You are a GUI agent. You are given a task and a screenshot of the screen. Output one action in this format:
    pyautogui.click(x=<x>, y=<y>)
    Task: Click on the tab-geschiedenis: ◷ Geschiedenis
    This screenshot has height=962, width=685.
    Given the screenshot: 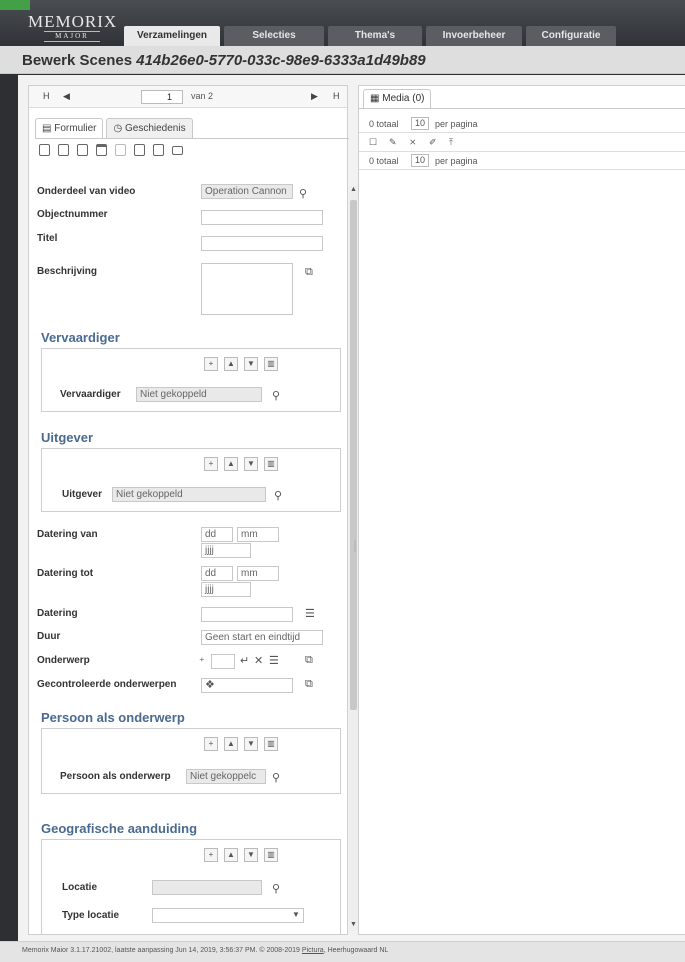 What is the action you would take?
    pyautogui.click(x=149, y=128)
    